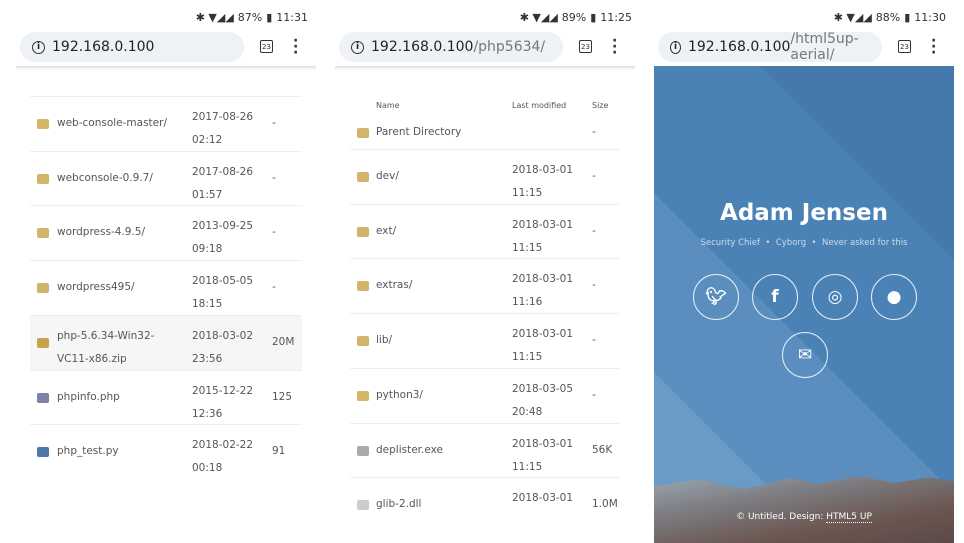 This screenshot has width=964, height=543. What do you see at coordinates (436, 395) in the screenshot?
I see `file-name: python3/` at bounding box center [436, 395].